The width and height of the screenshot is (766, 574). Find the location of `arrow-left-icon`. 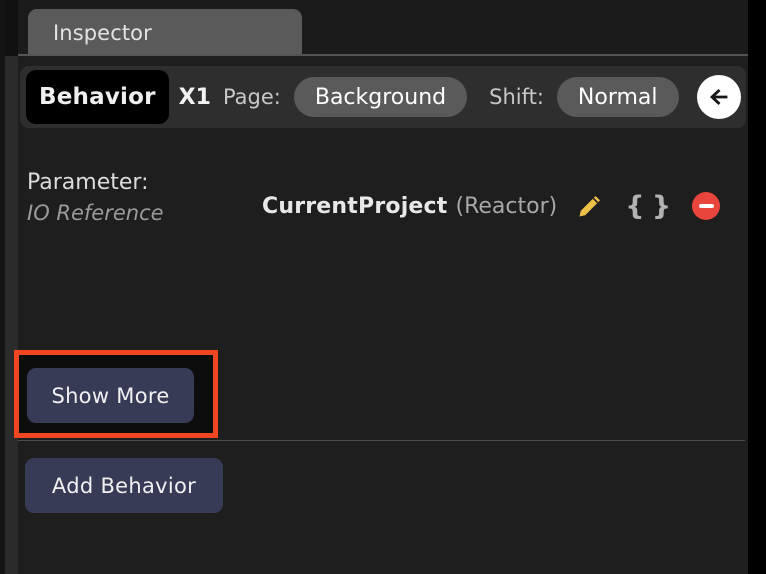

arrow-left-icon is located at coordinates (718, 97).